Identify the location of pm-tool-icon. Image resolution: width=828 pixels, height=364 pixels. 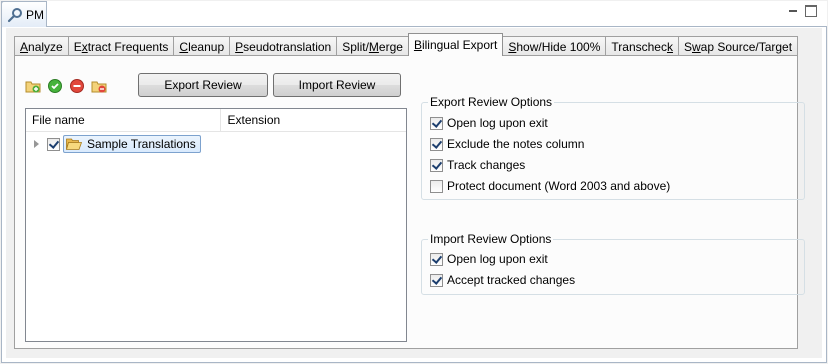
(14, 14).